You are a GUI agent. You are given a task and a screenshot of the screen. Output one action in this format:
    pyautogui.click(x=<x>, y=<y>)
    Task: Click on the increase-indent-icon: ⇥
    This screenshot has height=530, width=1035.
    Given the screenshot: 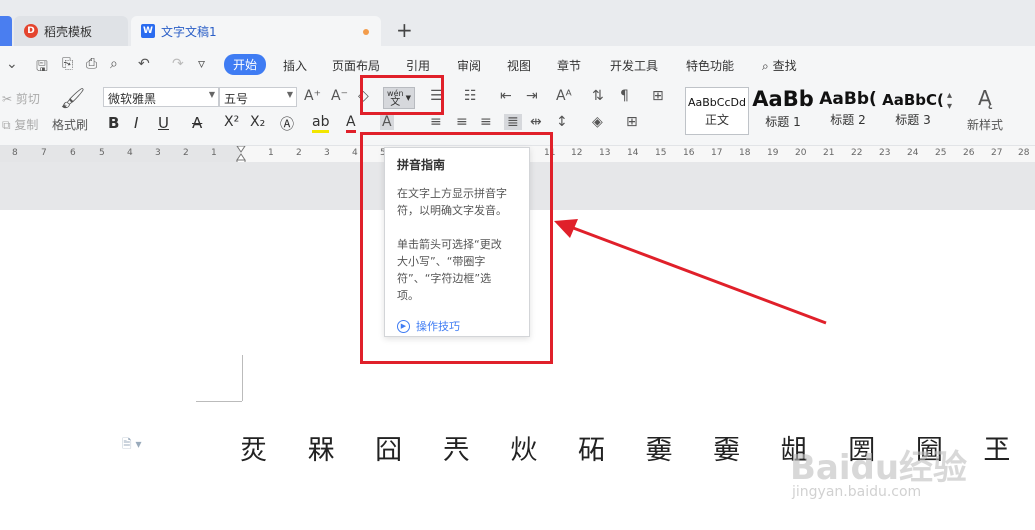 What is the action you would take?
    pyautogui.click(x=532, y=96)
    